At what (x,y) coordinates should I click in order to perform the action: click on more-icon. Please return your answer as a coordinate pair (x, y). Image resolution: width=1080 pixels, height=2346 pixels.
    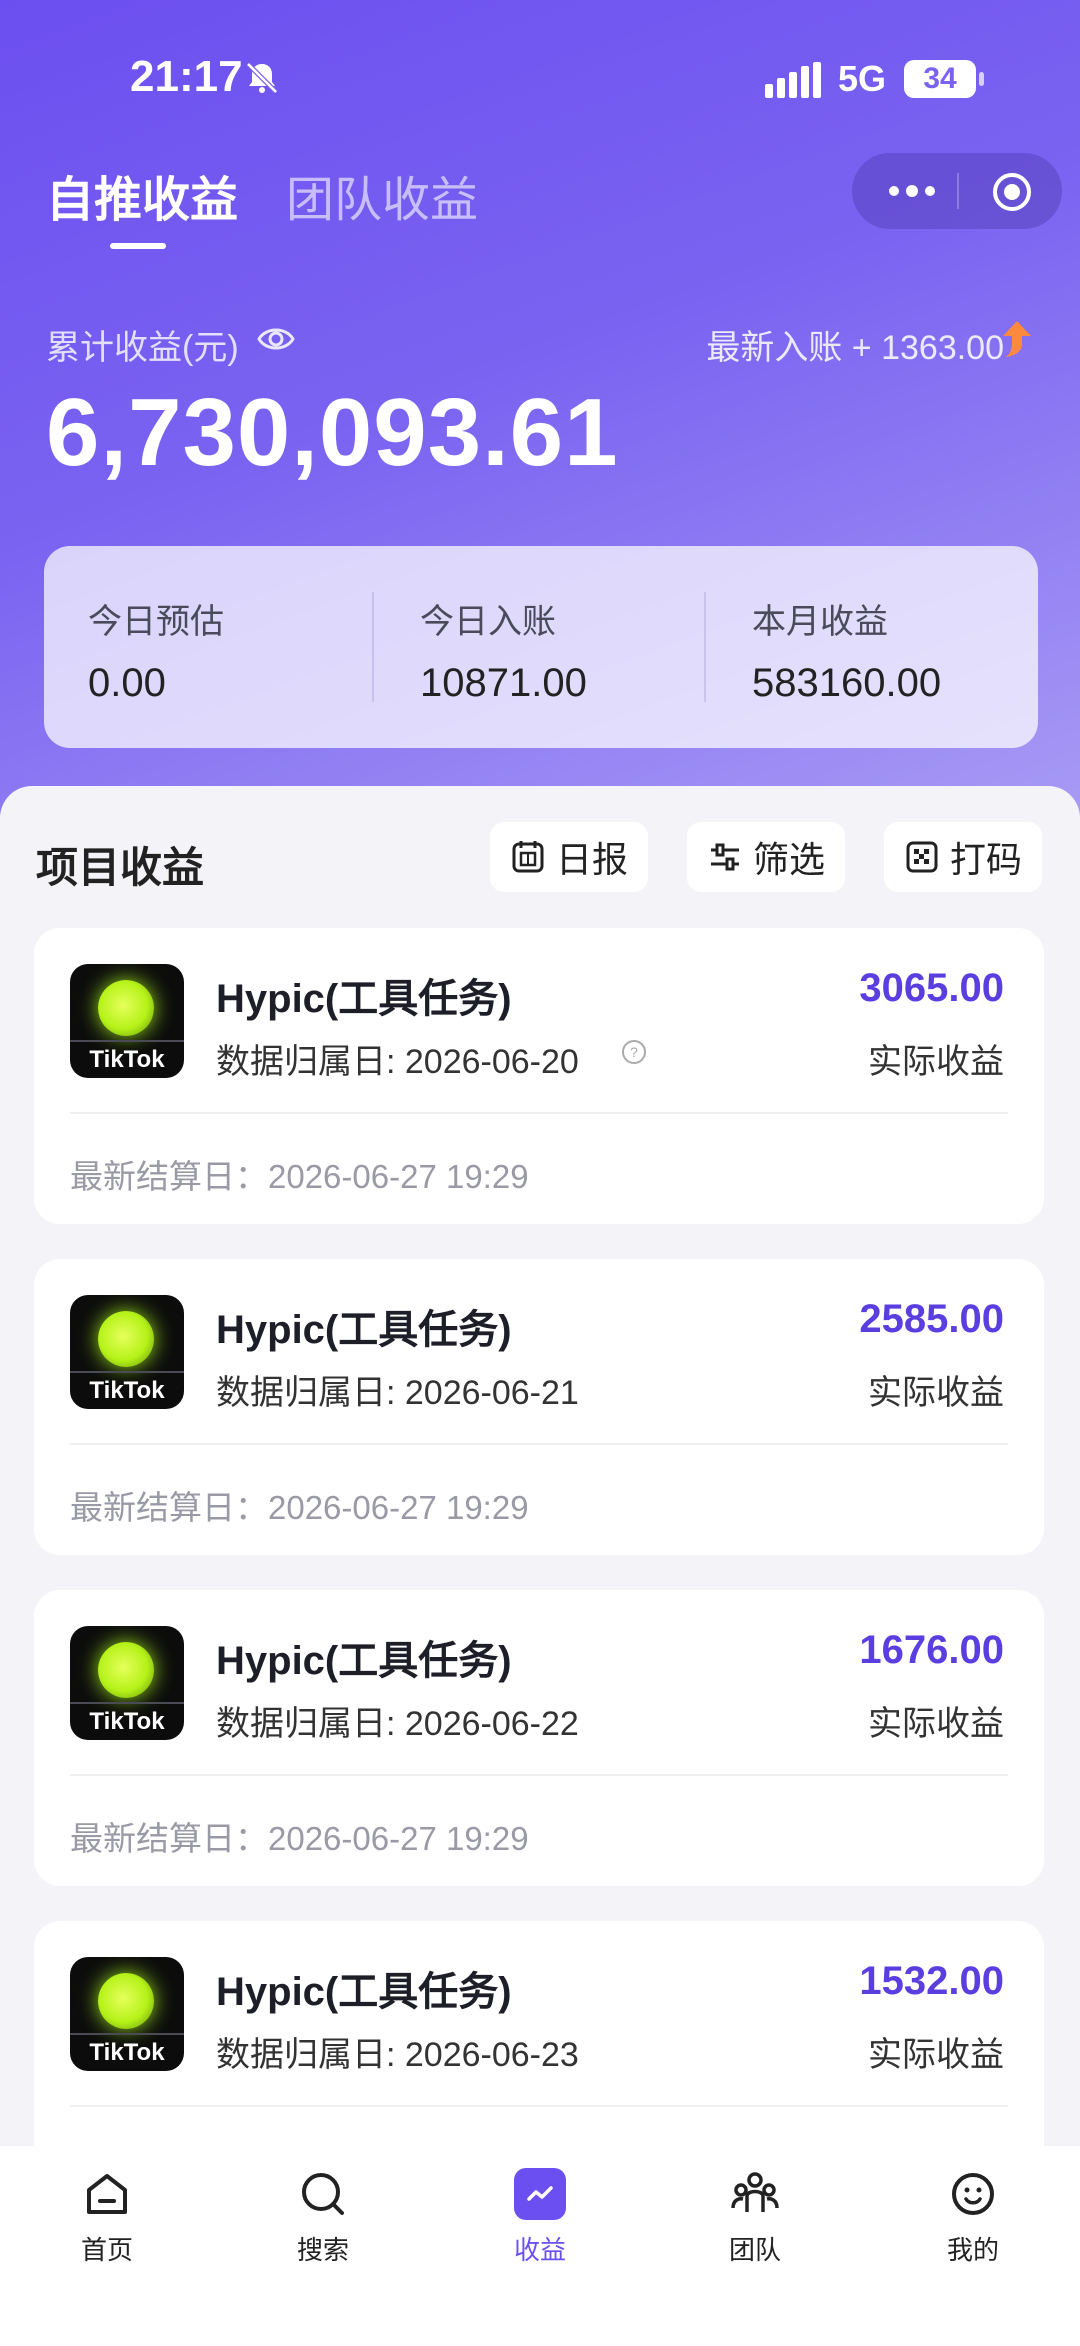
    Looking at the image, I should click on (912, 191).